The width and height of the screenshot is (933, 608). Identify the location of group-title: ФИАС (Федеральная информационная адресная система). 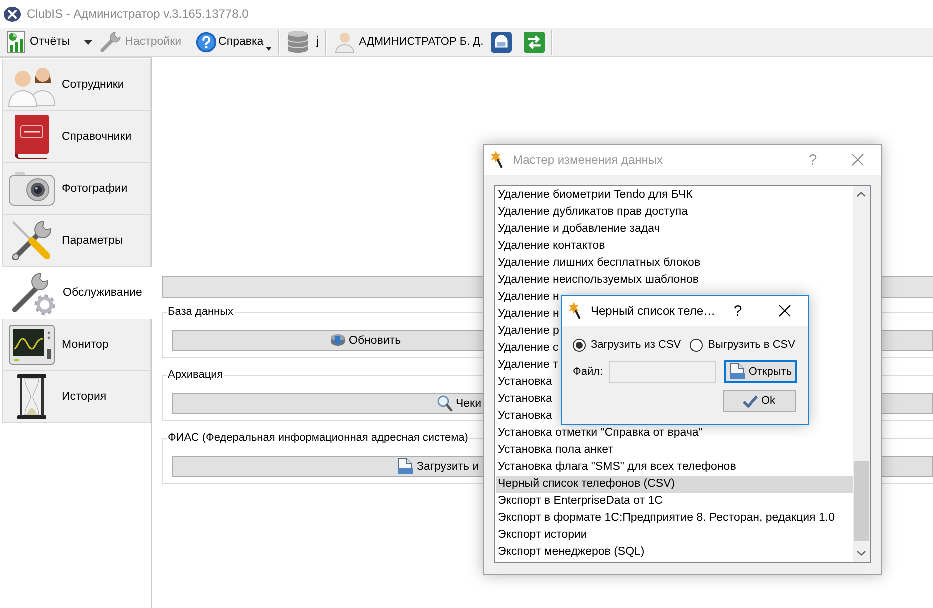
(318, 438).